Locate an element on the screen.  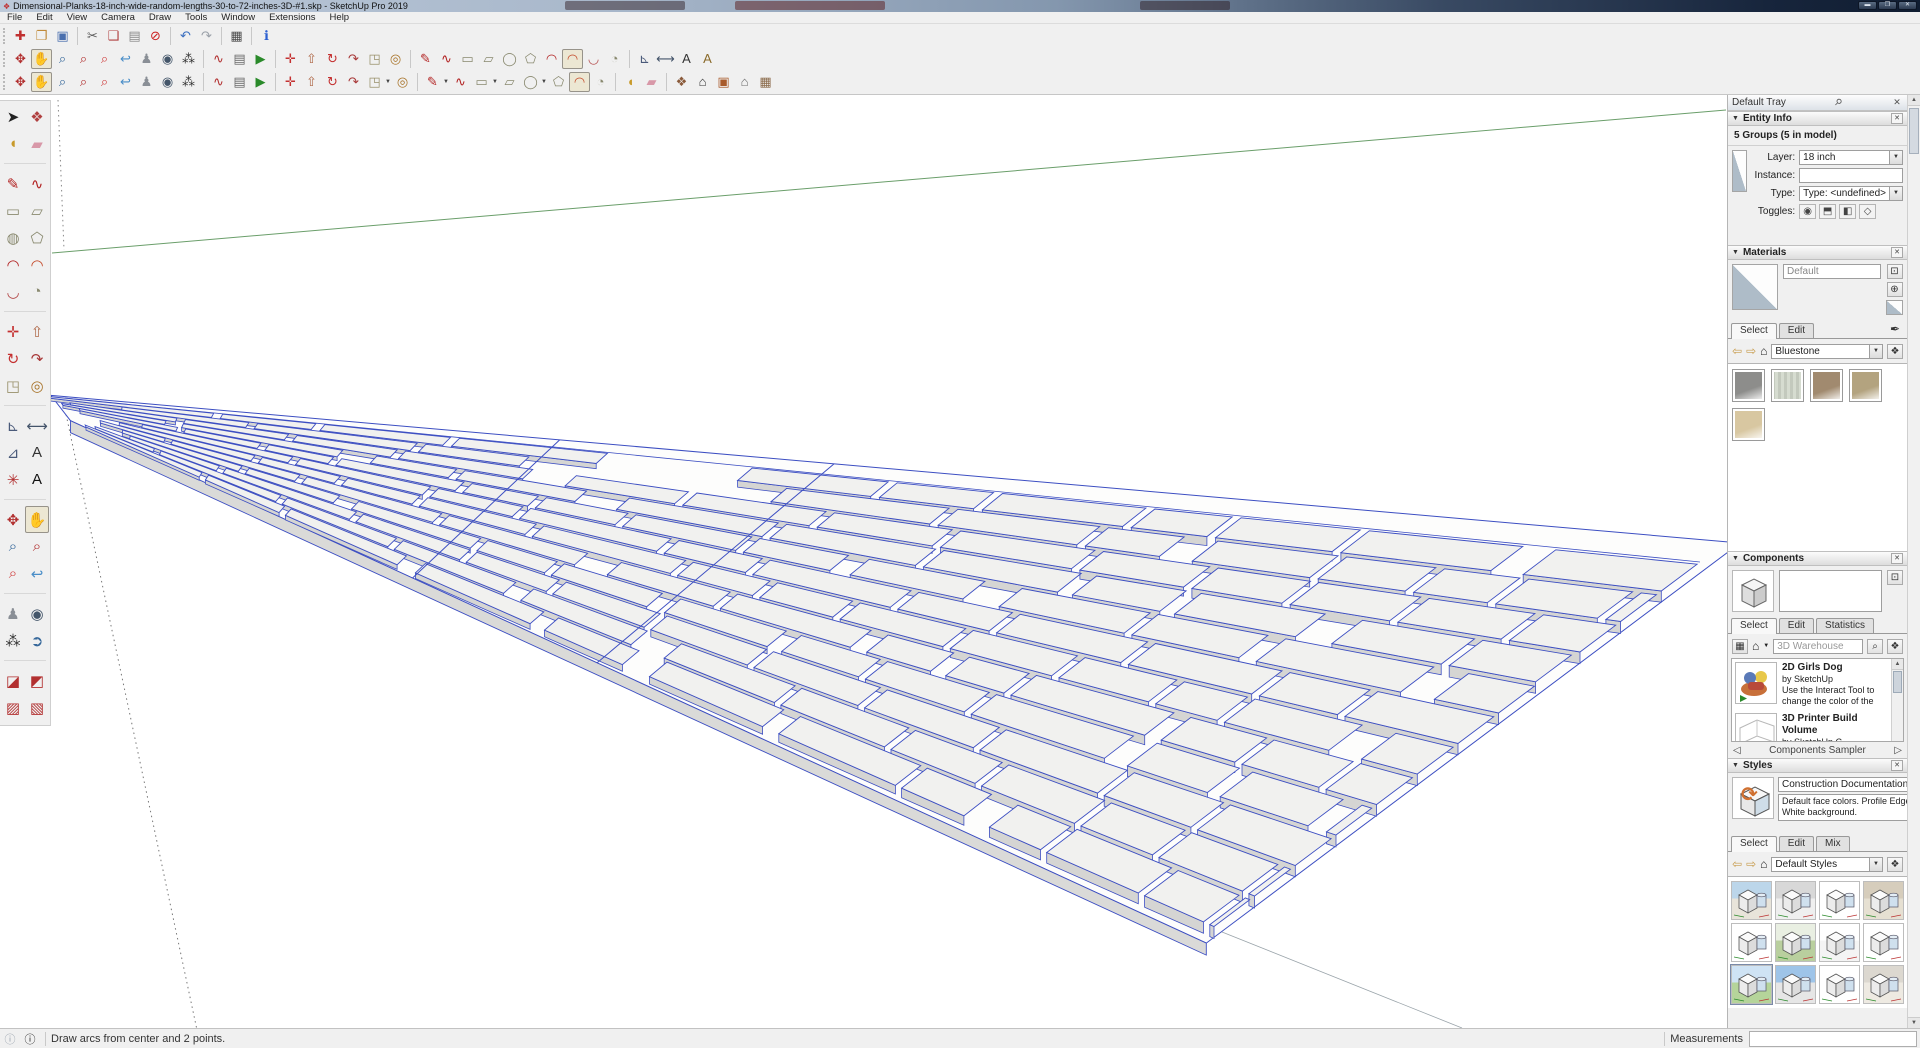
section-display-icon: ◩ is located at coordinates (37, 680).